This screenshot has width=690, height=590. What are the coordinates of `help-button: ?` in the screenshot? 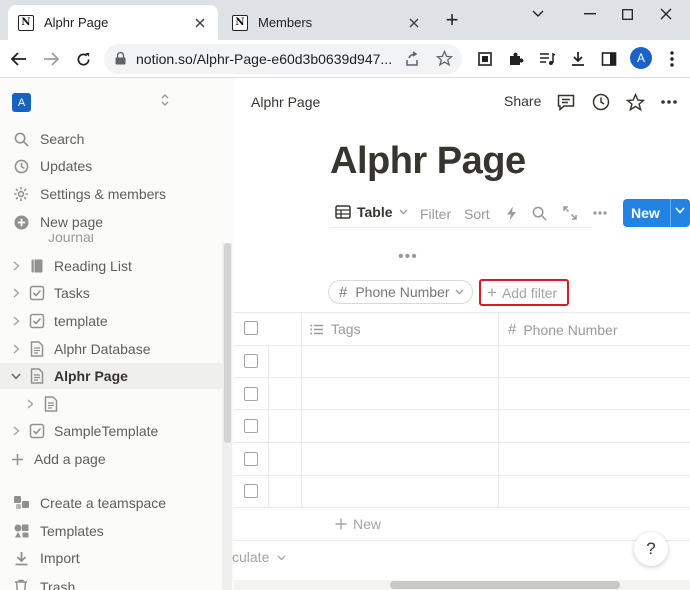 It's located at (651, 549).